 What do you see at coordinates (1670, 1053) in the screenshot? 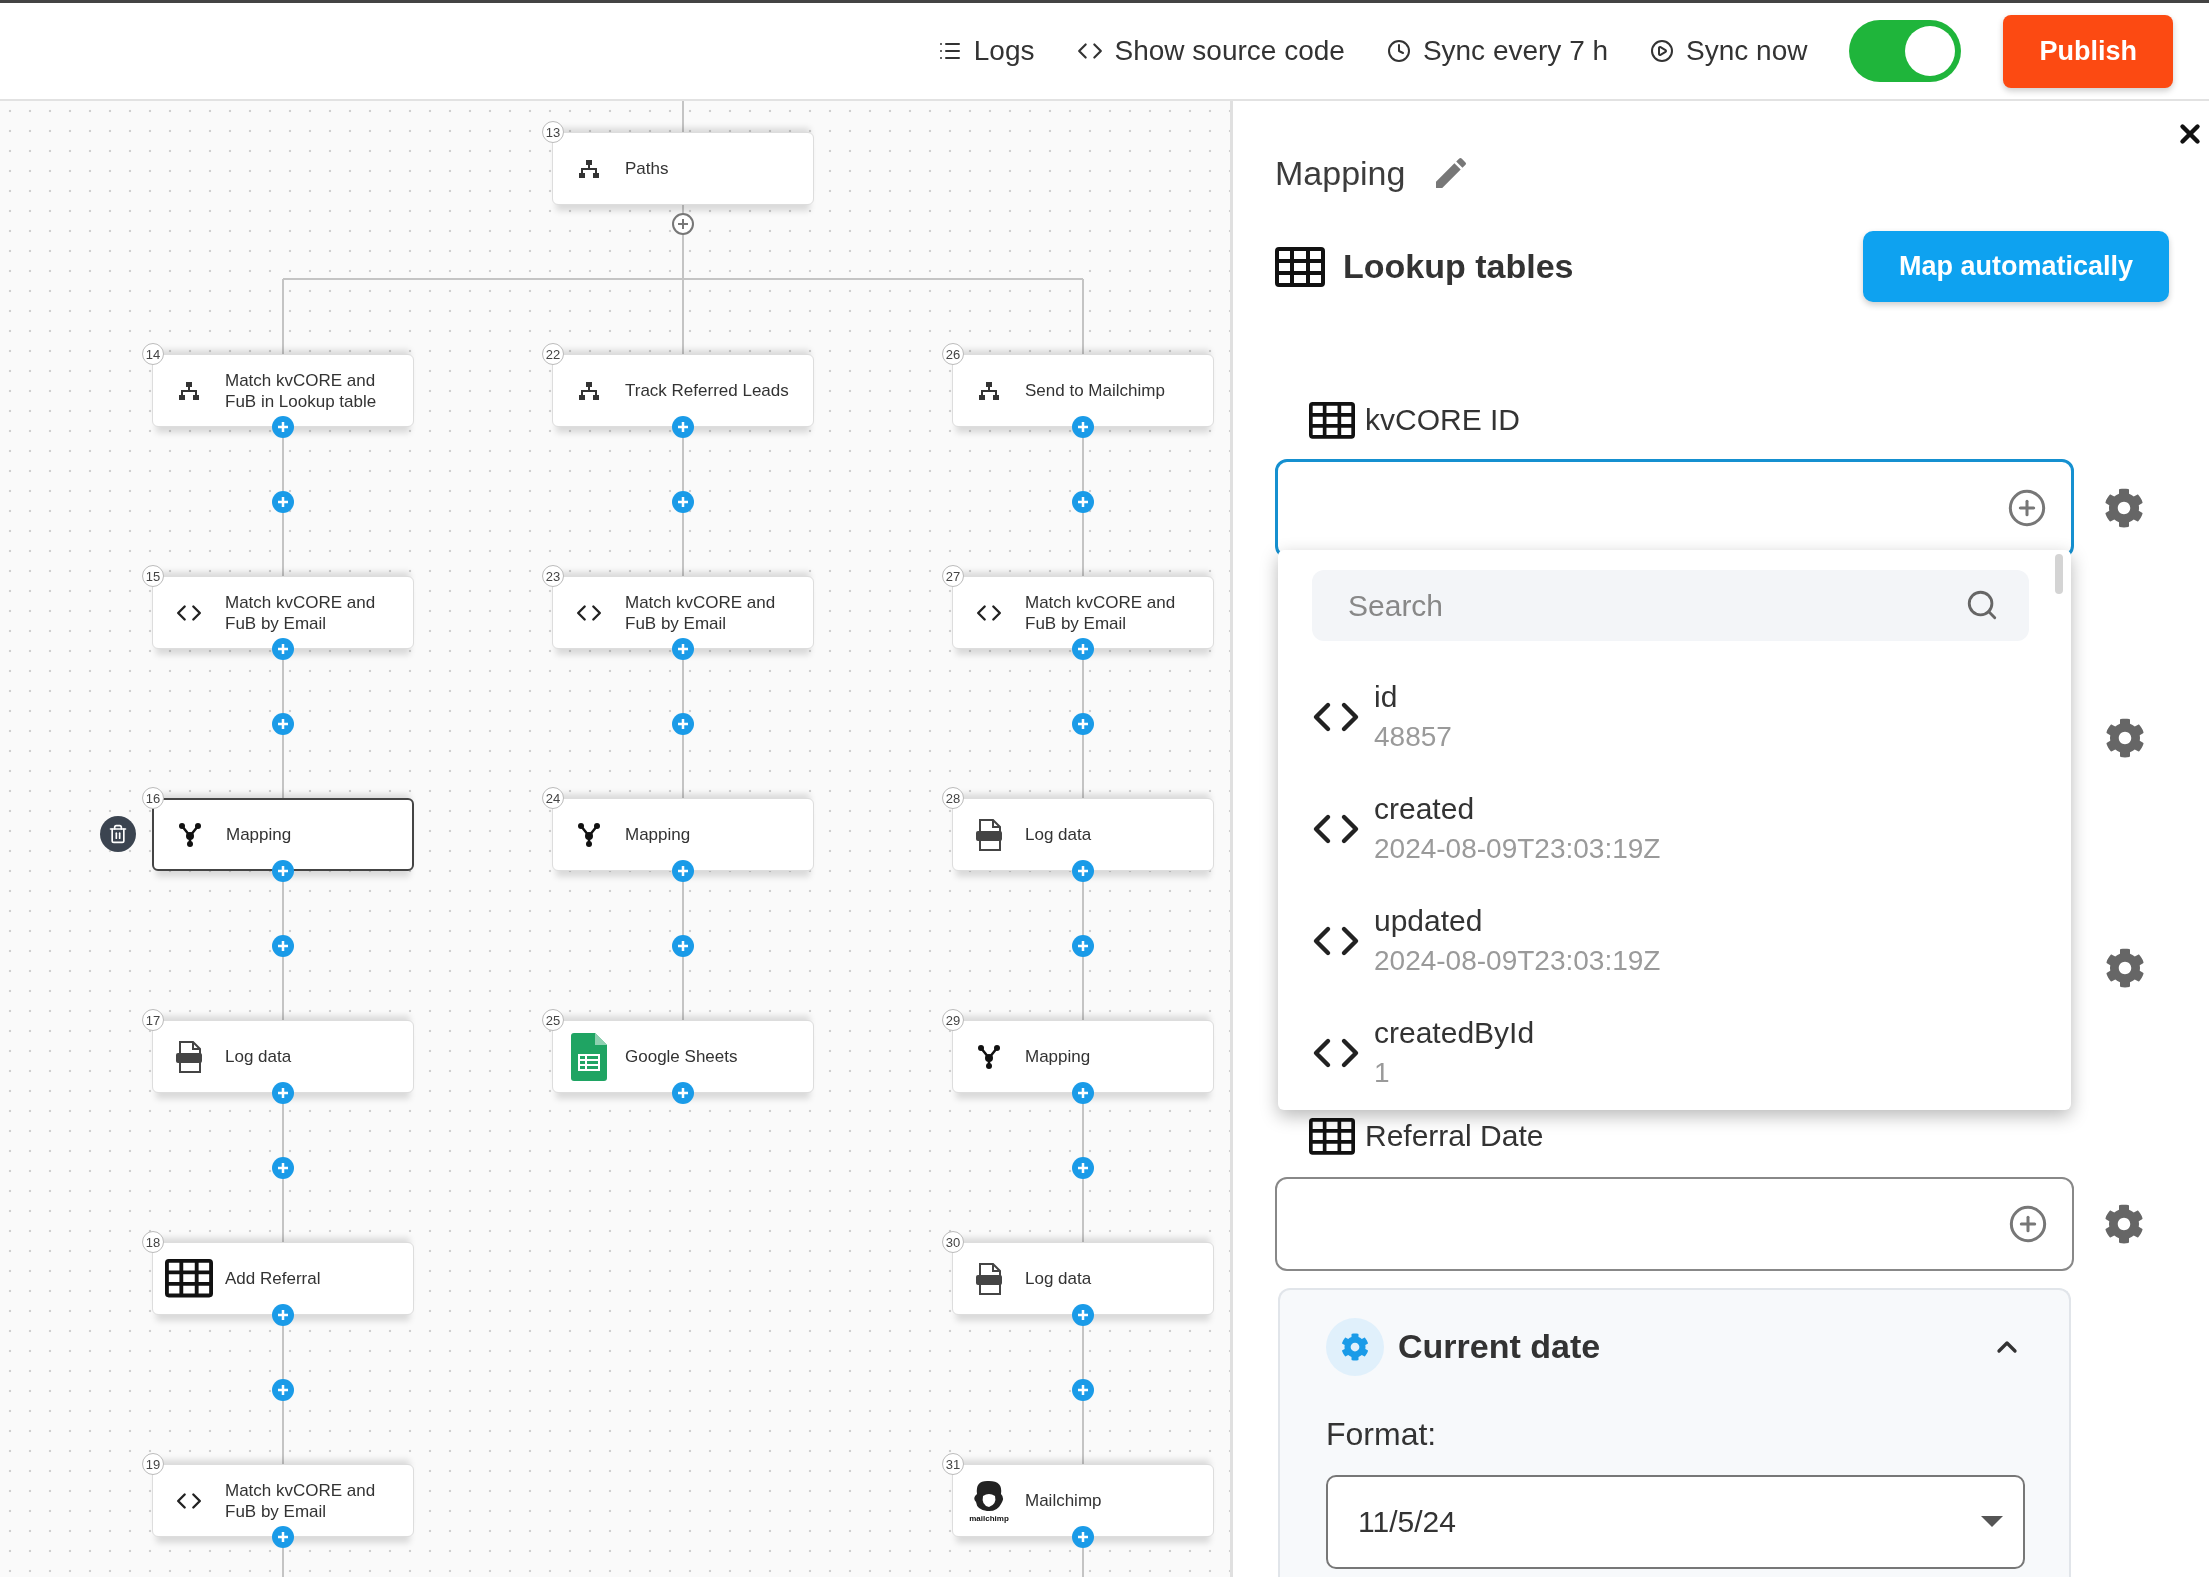
I see `dropdown-option: createdById 1` at bounding box center [1670, 1053].